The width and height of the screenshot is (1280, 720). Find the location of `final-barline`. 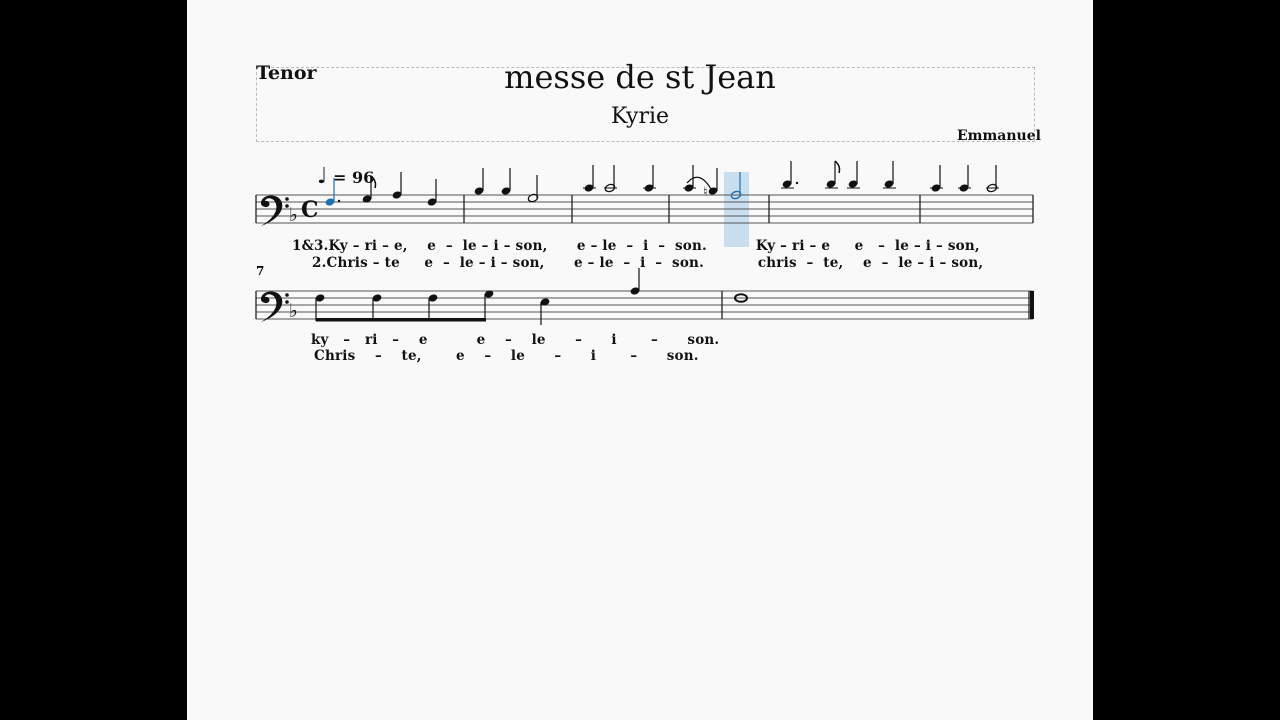

final-barline is located at coordinates (1032, 305).